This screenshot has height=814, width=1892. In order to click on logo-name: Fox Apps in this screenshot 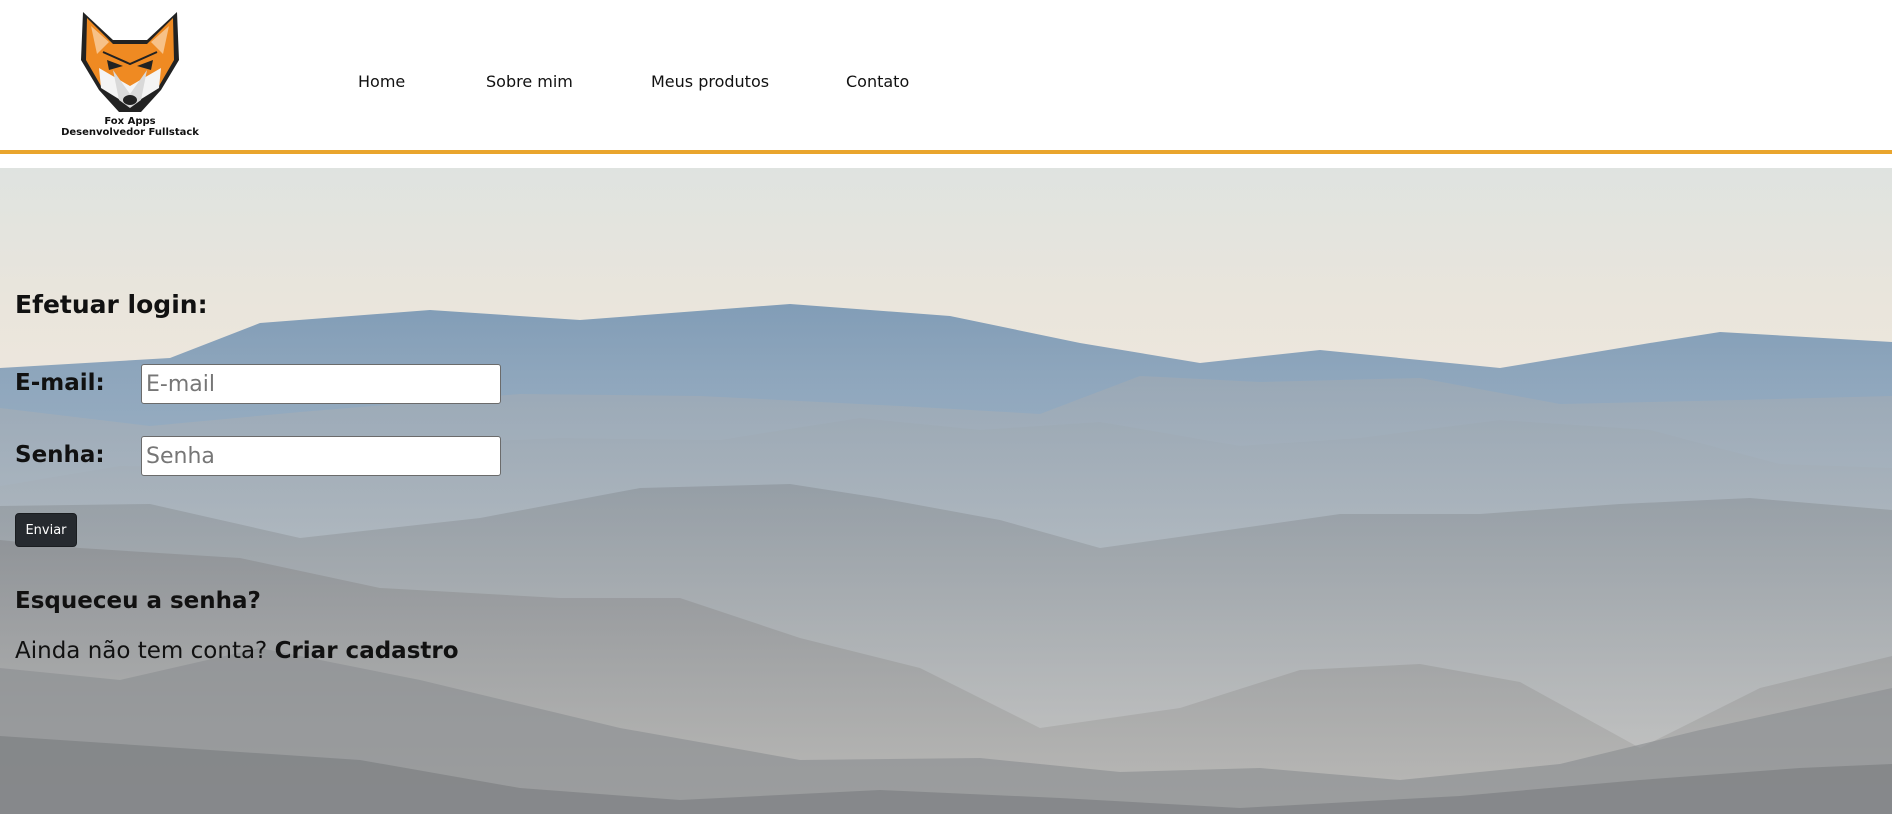, I will do `click(130, 121)`.